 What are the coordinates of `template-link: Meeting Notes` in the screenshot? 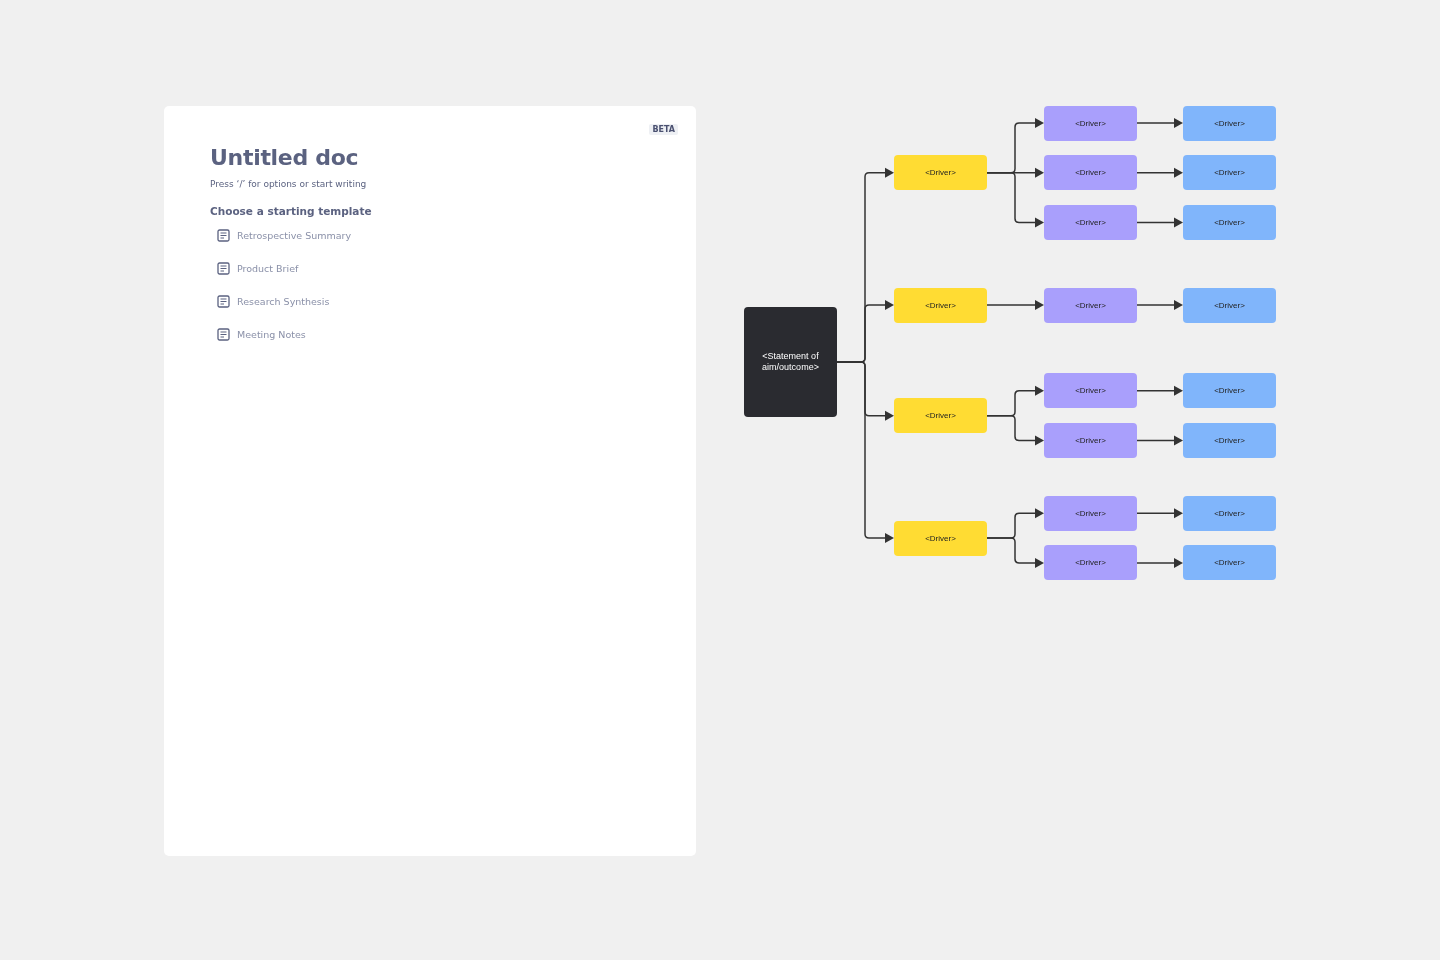 It's located at (271, 334).